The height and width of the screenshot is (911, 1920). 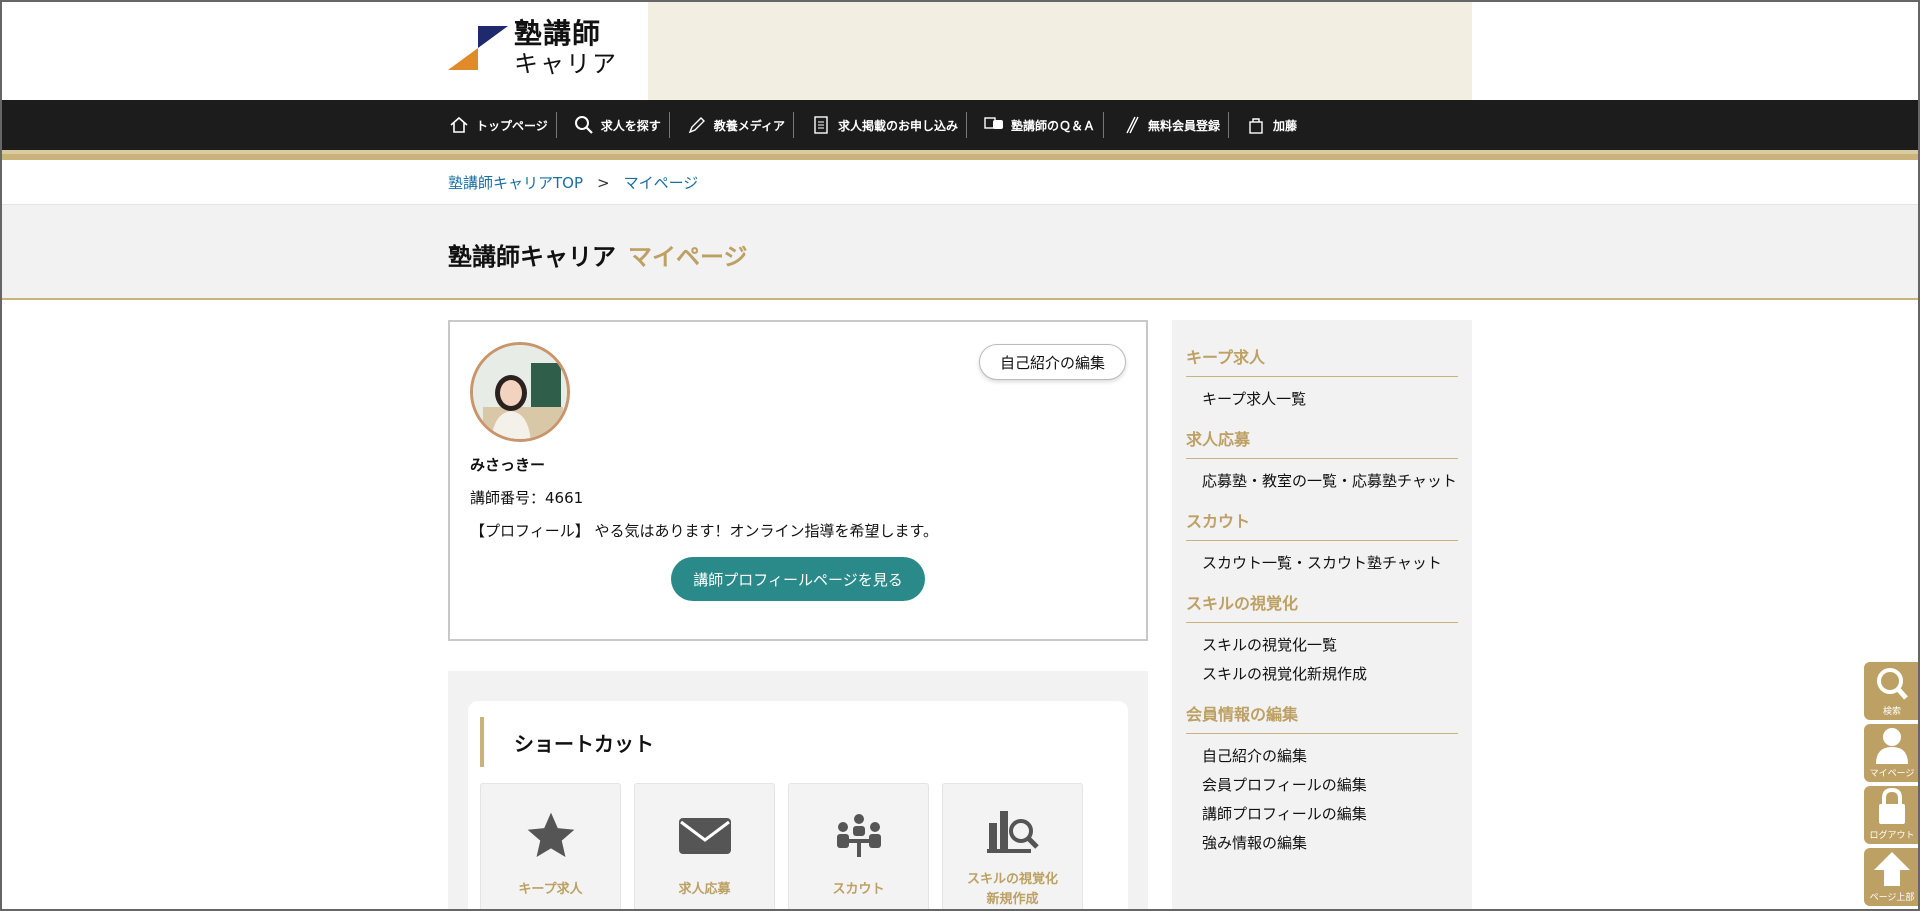 What do you see at coordinates (566, 64) in the screenshot?
I see `logo-text-line2: キャリア` at bounding box center [566, 64].